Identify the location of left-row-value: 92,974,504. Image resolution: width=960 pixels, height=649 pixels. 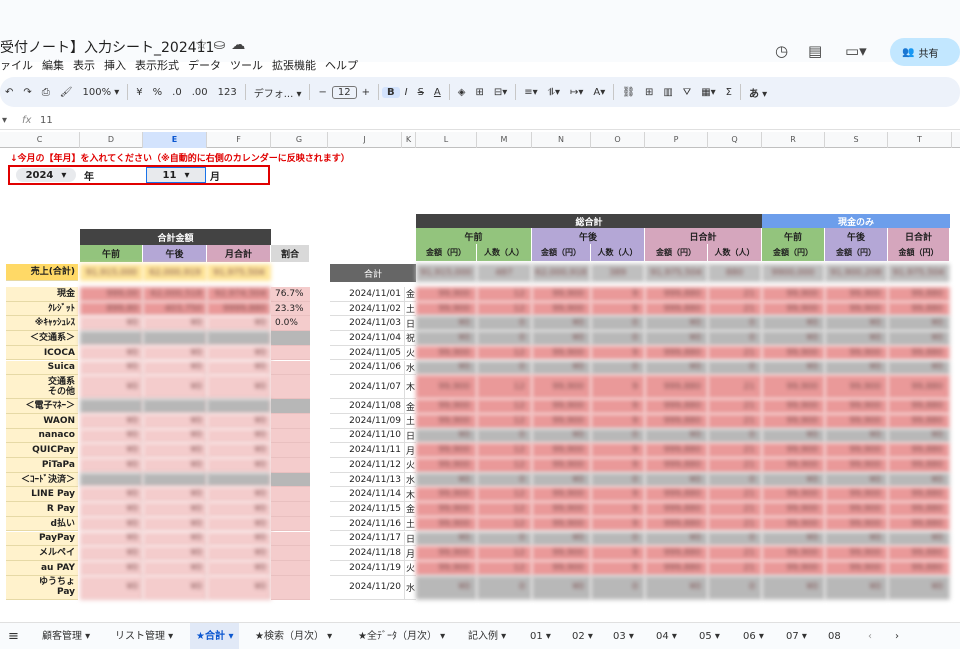
(239, 294).